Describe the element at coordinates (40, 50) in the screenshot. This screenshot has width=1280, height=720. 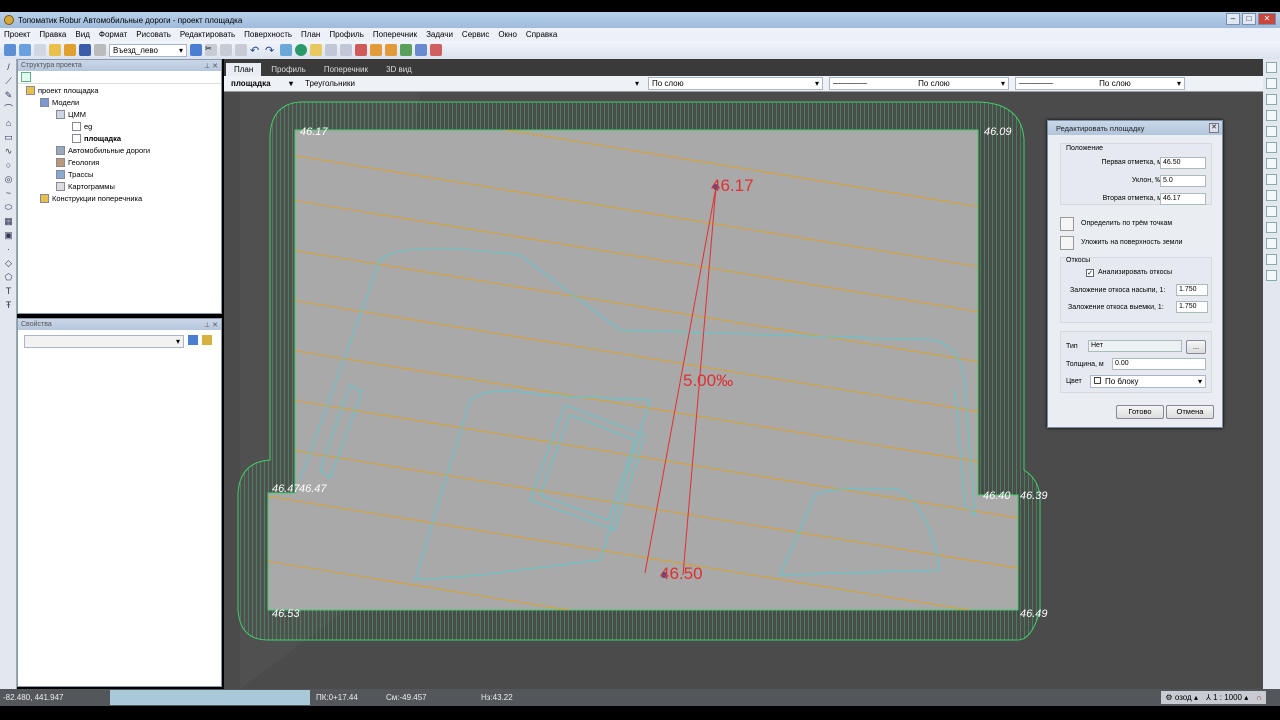
I see `preview-icon` at that location.